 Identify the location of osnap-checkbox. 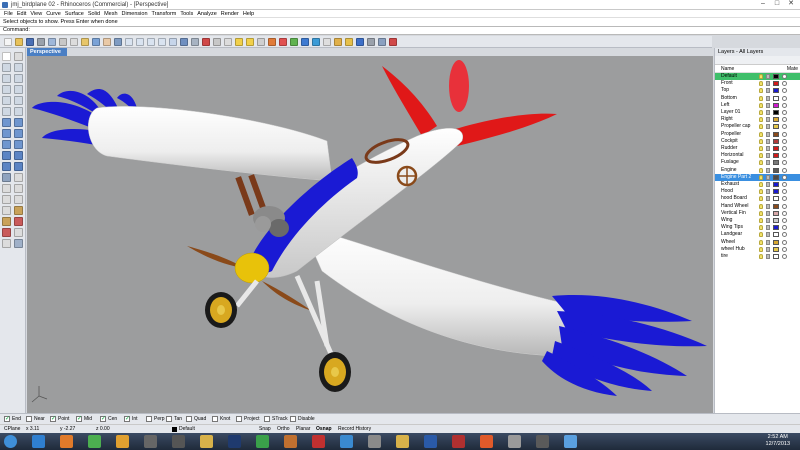
(29, 419).